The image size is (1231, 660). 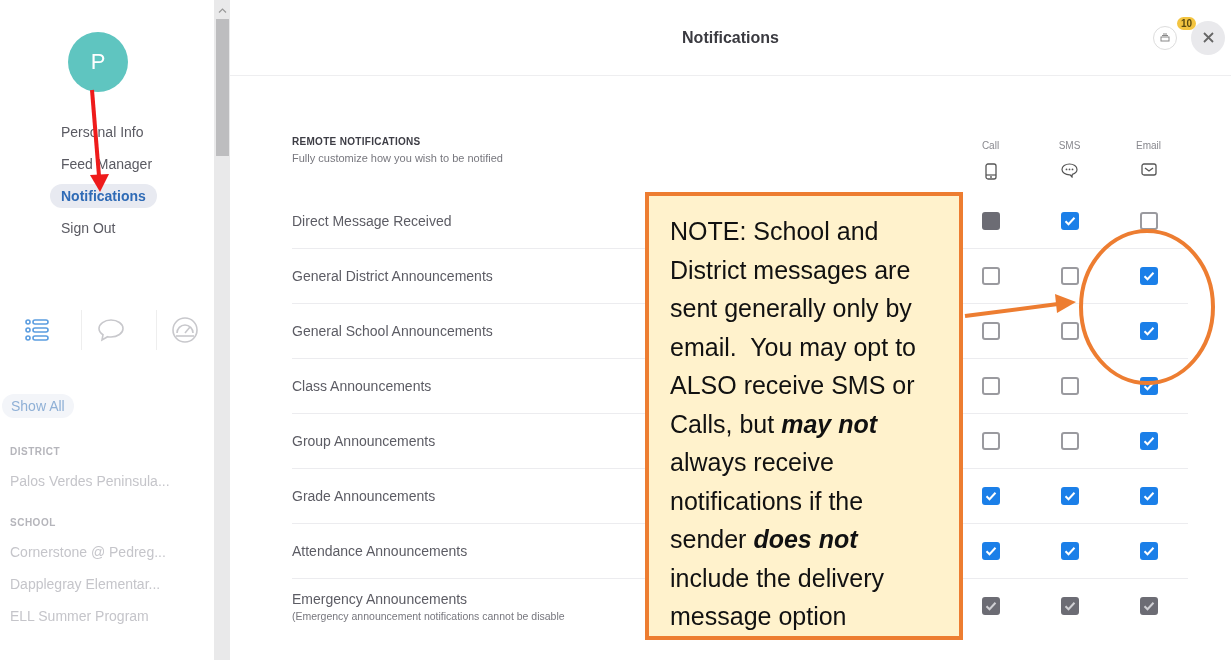 What do you see at coordinates (392, 331) in the screenshot?
I see `setting-label: General School Announcements` at bounding box center [392, 331].